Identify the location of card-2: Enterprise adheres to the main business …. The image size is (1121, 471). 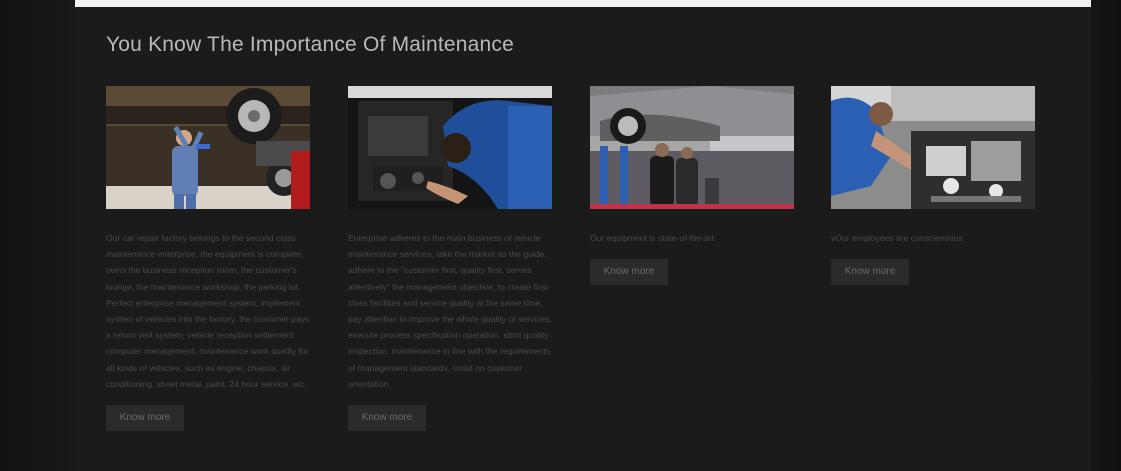
(450, 259).